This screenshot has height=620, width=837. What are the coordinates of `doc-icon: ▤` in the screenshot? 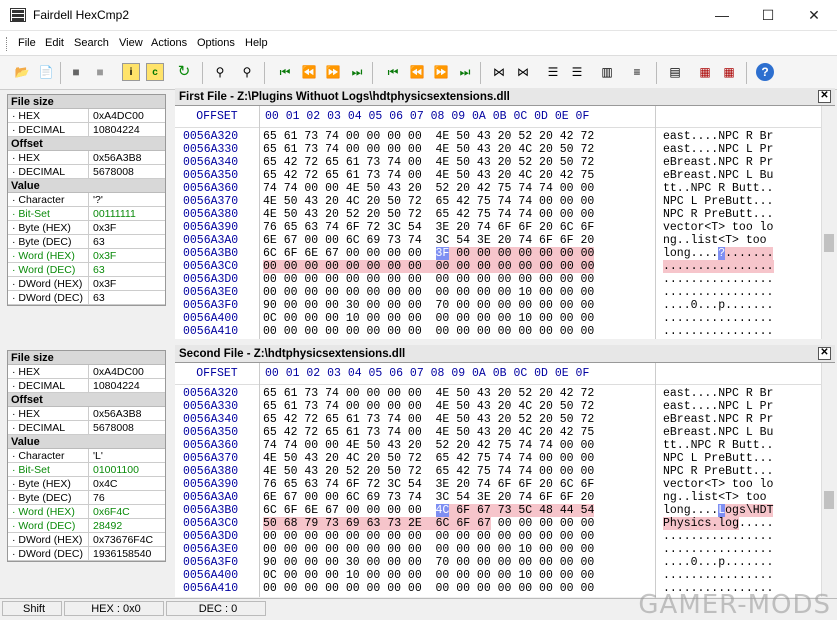 It's located at (675, 72).